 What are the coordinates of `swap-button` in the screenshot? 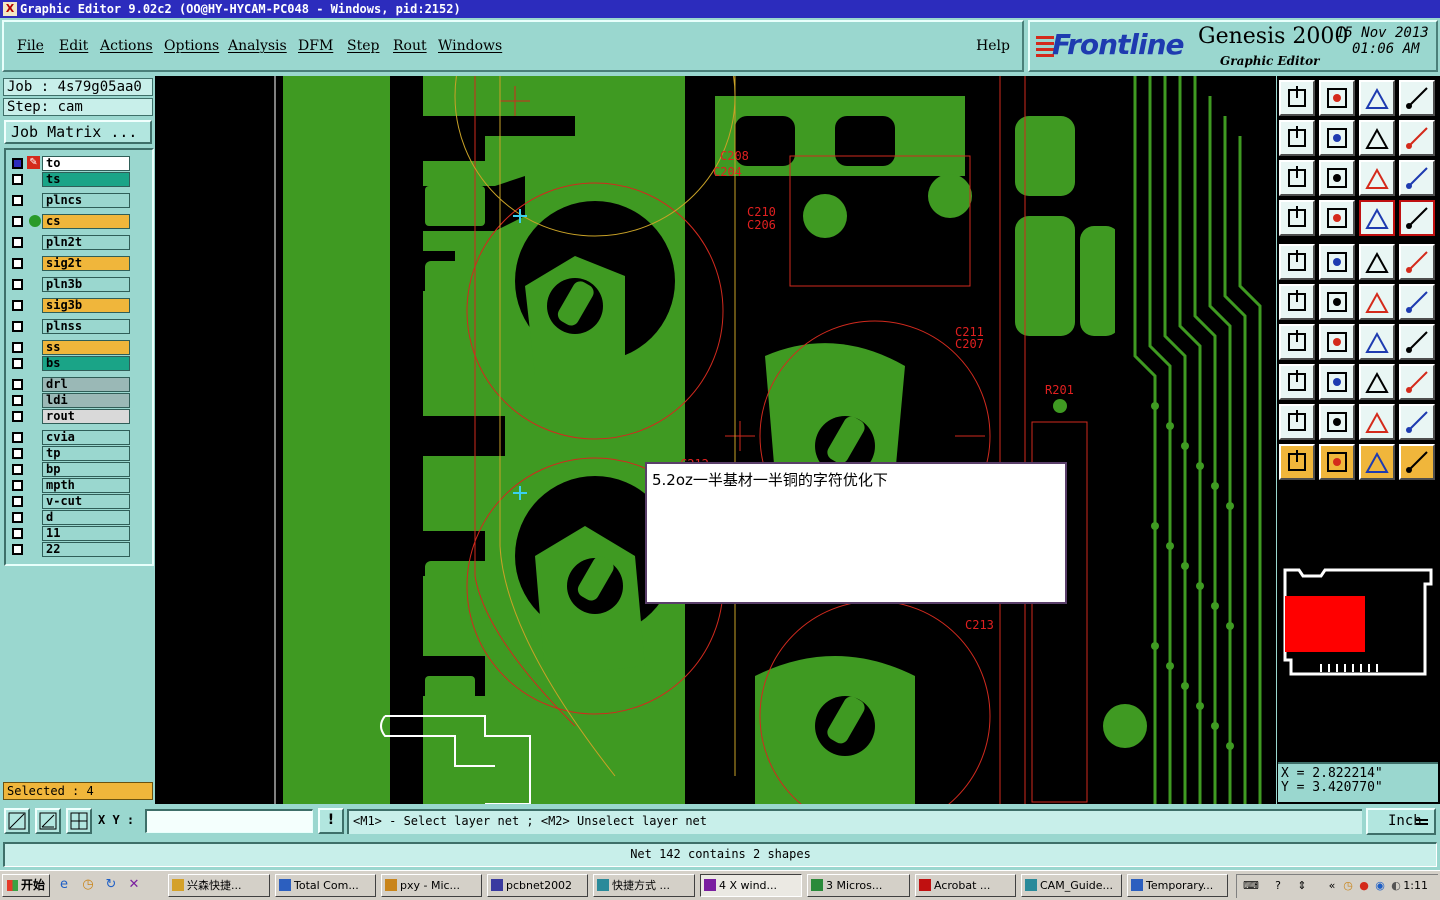 It's located at (1377, 138).